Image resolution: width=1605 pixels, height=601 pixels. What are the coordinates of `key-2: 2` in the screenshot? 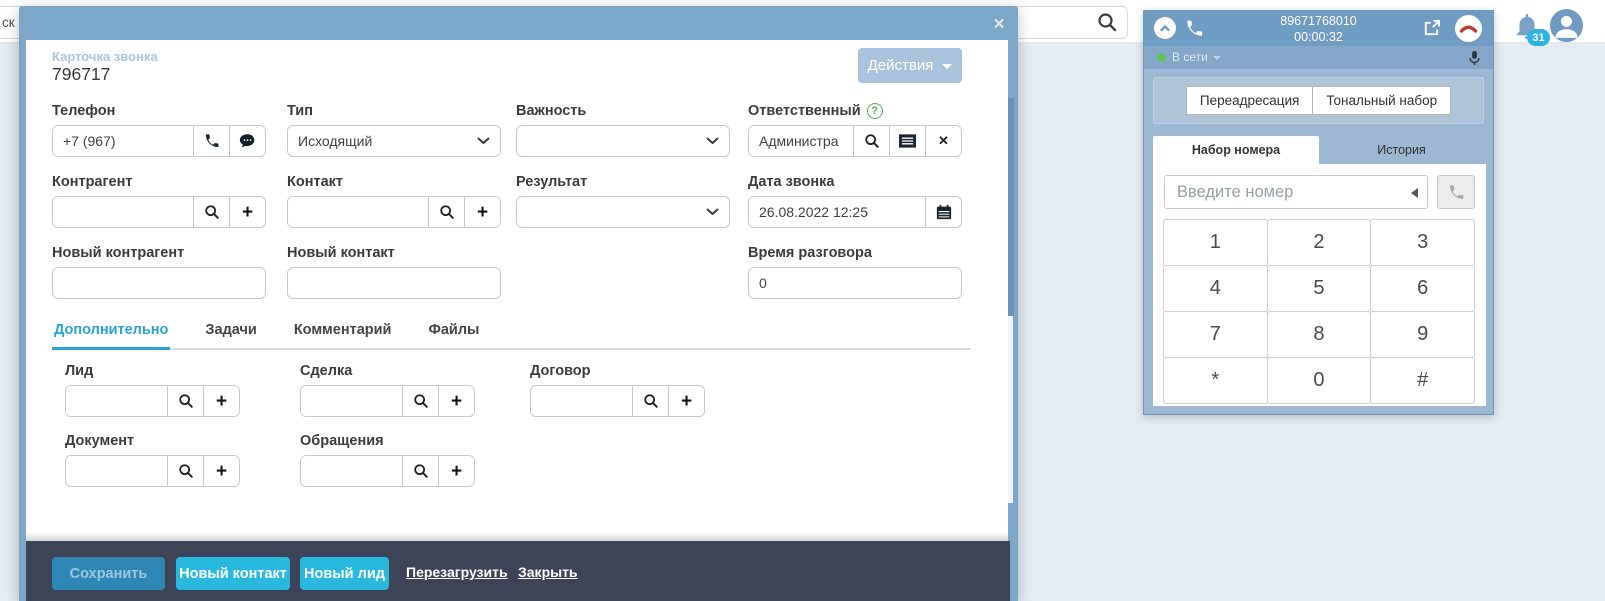 It's located at (1319, 242).